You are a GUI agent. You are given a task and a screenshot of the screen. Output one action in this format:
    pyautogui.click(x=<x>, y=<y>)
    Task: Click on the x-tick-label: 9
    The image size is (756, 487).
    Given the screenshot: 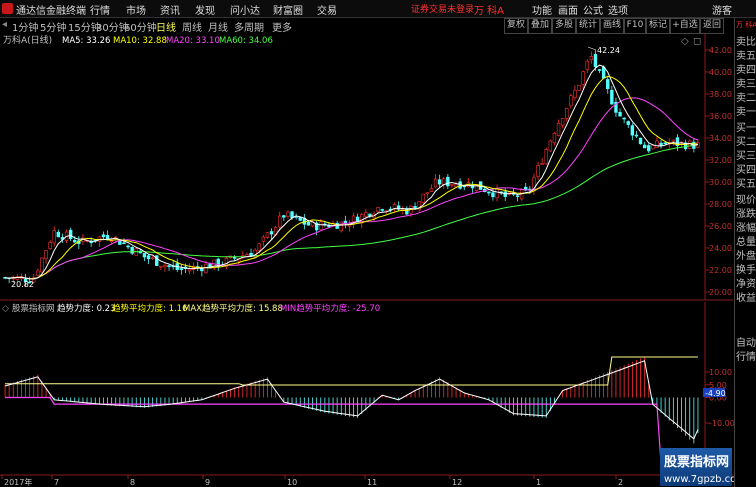 What is the action you would take?
    pyautogui.click(x=207, y=482)
    